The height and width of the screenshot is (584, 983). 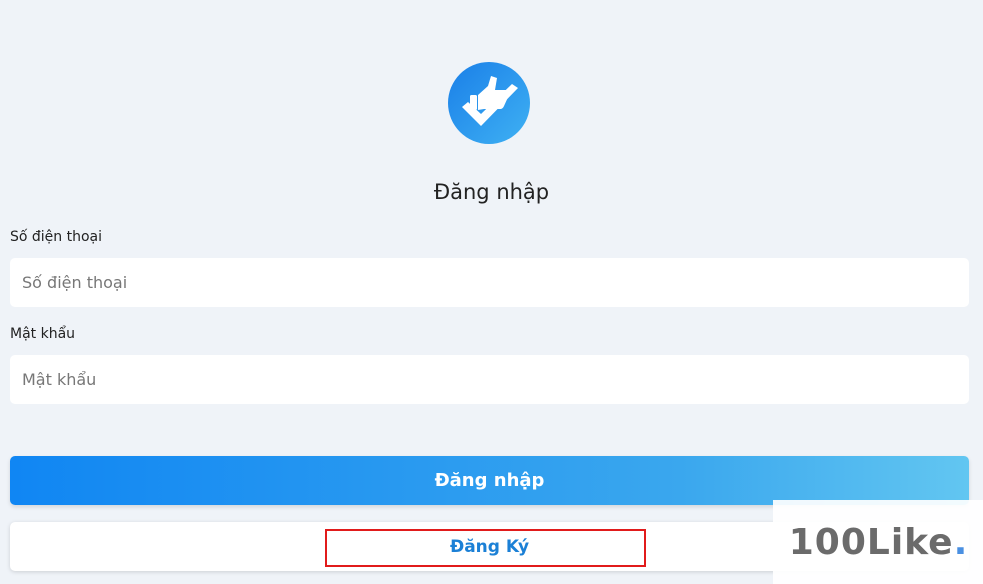 I want to click on logo, so click(x=489, y=103).